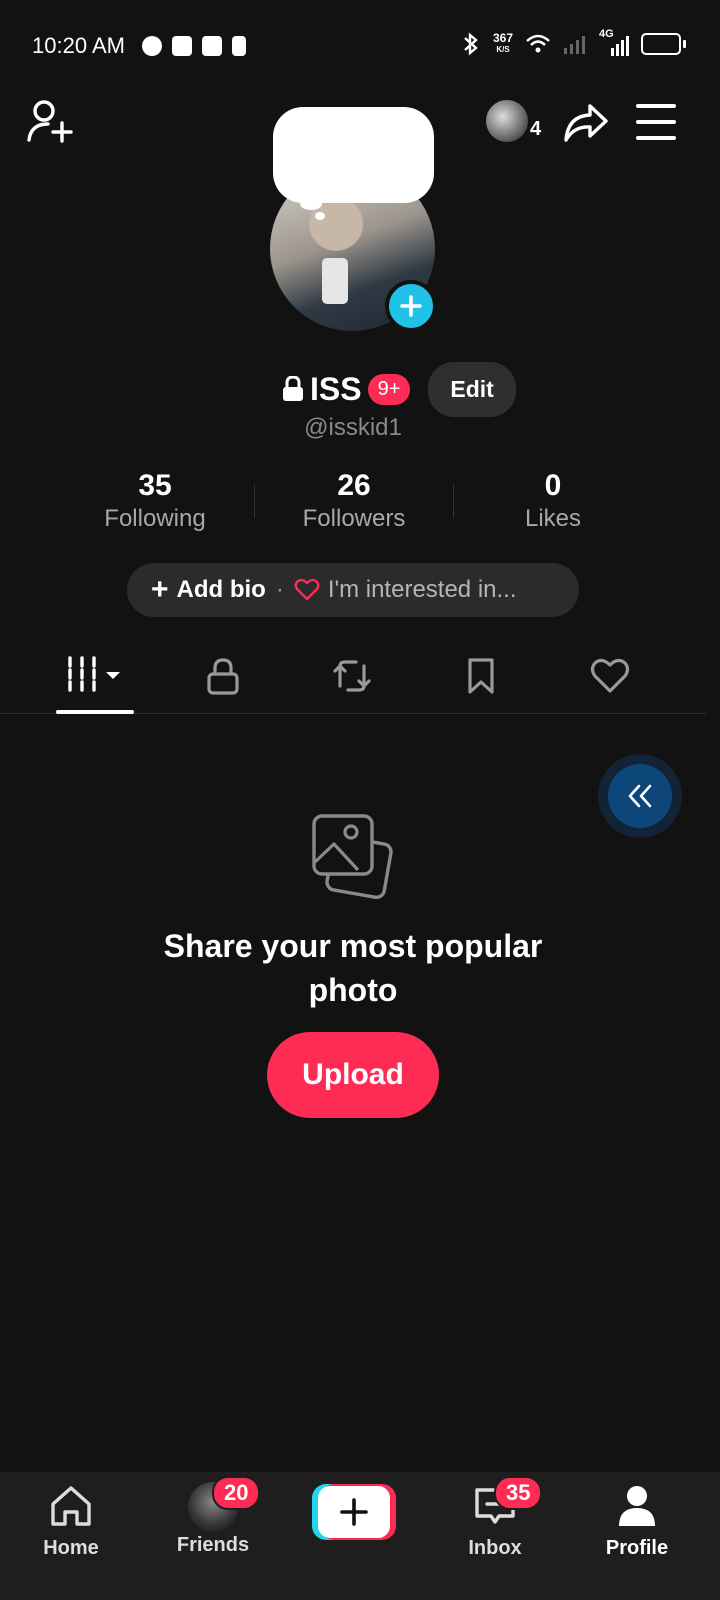  I want to click on repost-icon, so click(352, 676).